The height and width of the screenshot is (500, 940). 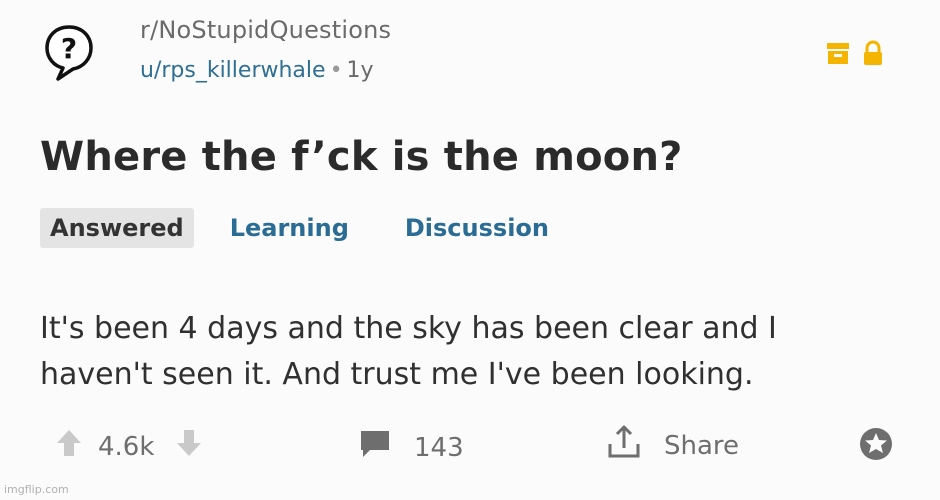 I want to click on question-bubble-icon: ?, so click(x=69, y=53).